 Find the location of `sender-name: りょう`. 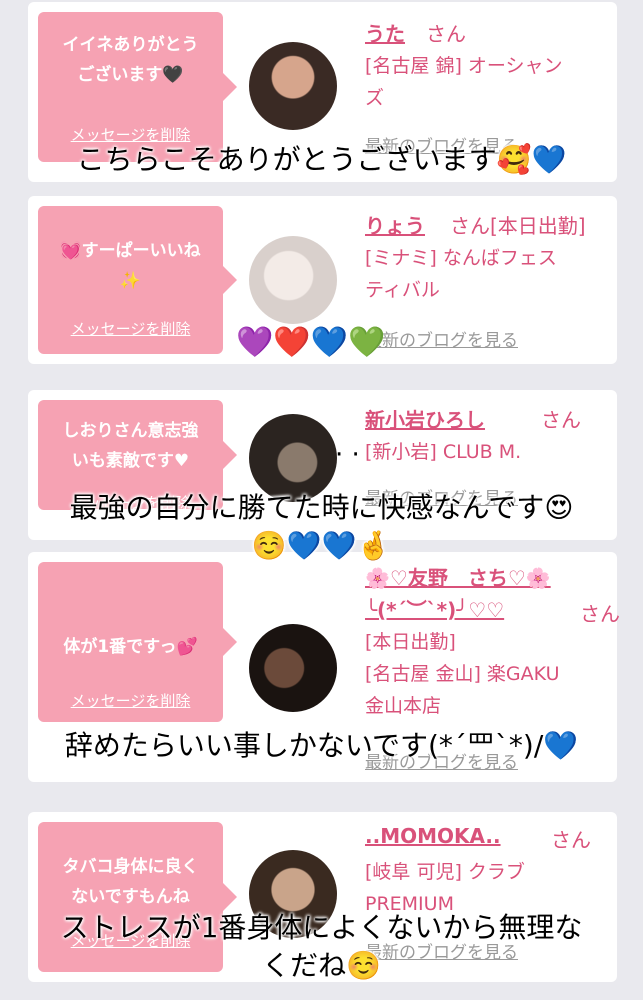

sender-name: りょう is located at coordinates (395, 224).